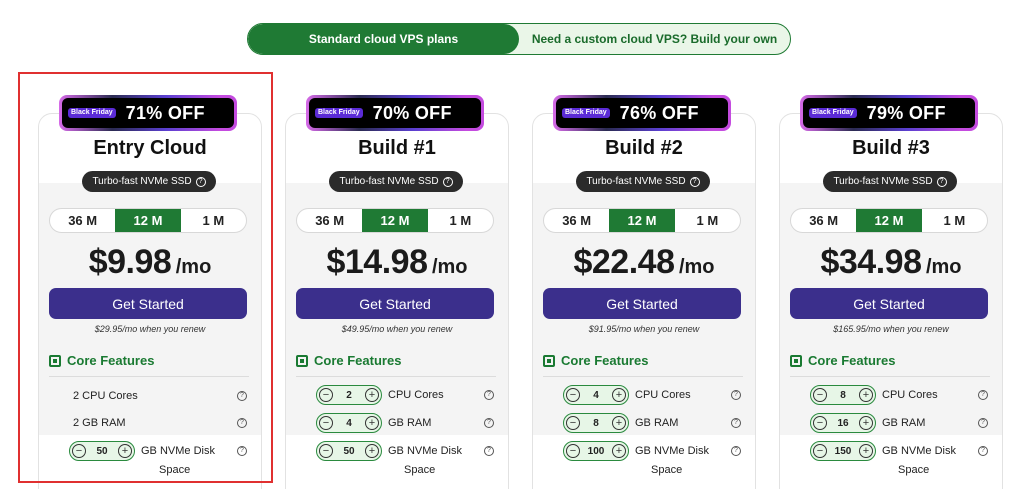 The height and width of the screenshot is (489, 1024). What do you see at coordinates (654, 39) in the screenshot?
I see `tab-build-your-own: Need a custom cloud VPS? Build your own` at bounding box center [654, 39].